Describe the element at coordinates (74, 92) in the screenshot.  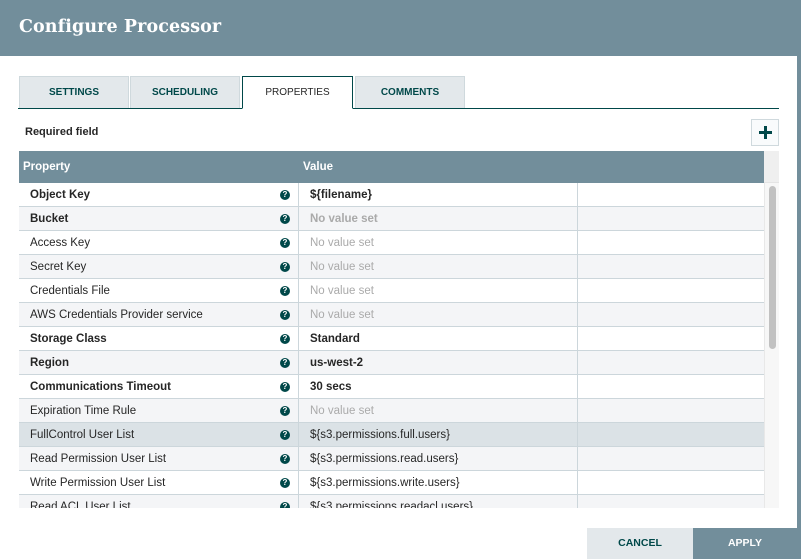
I see `tab-settings: SETTINGS` at that location.